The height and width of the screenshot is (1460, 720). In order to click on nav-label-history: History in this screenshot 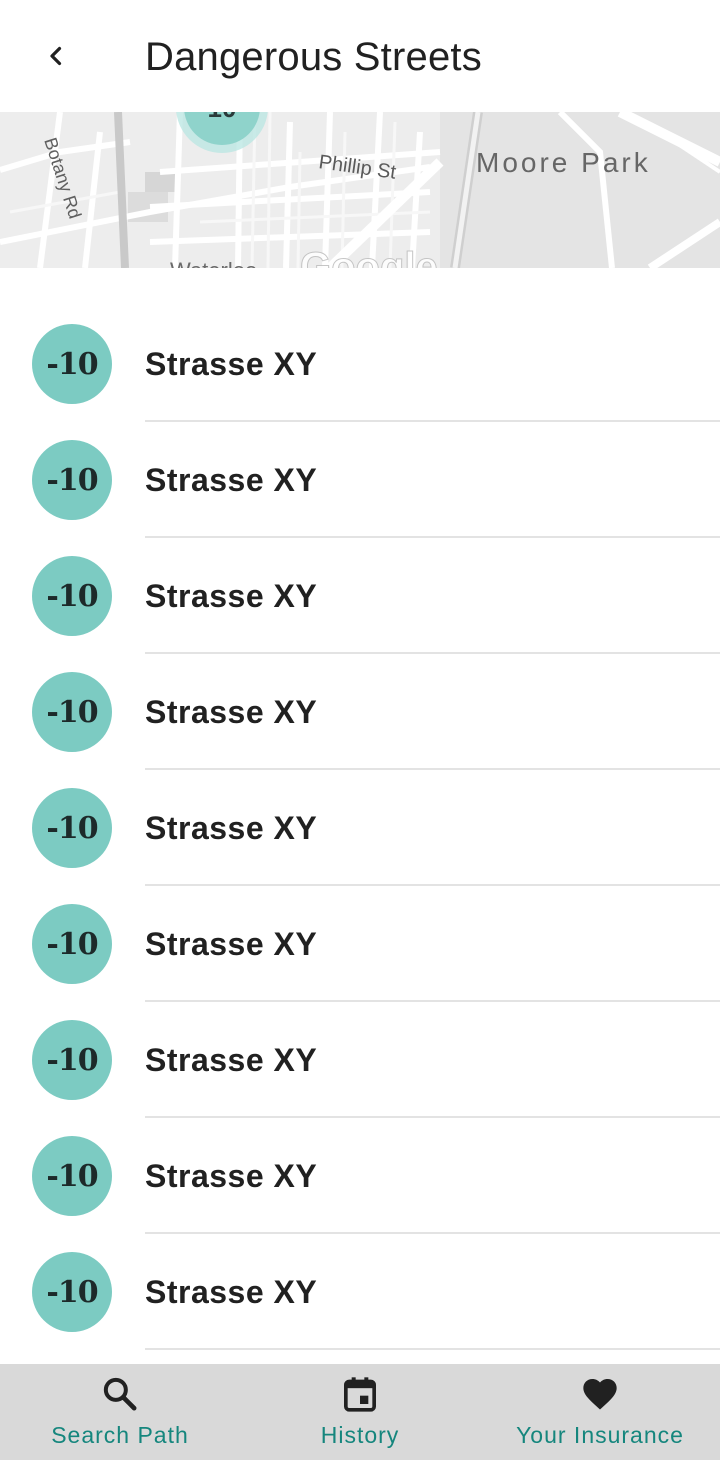, I will do `click(360, 1435)`.